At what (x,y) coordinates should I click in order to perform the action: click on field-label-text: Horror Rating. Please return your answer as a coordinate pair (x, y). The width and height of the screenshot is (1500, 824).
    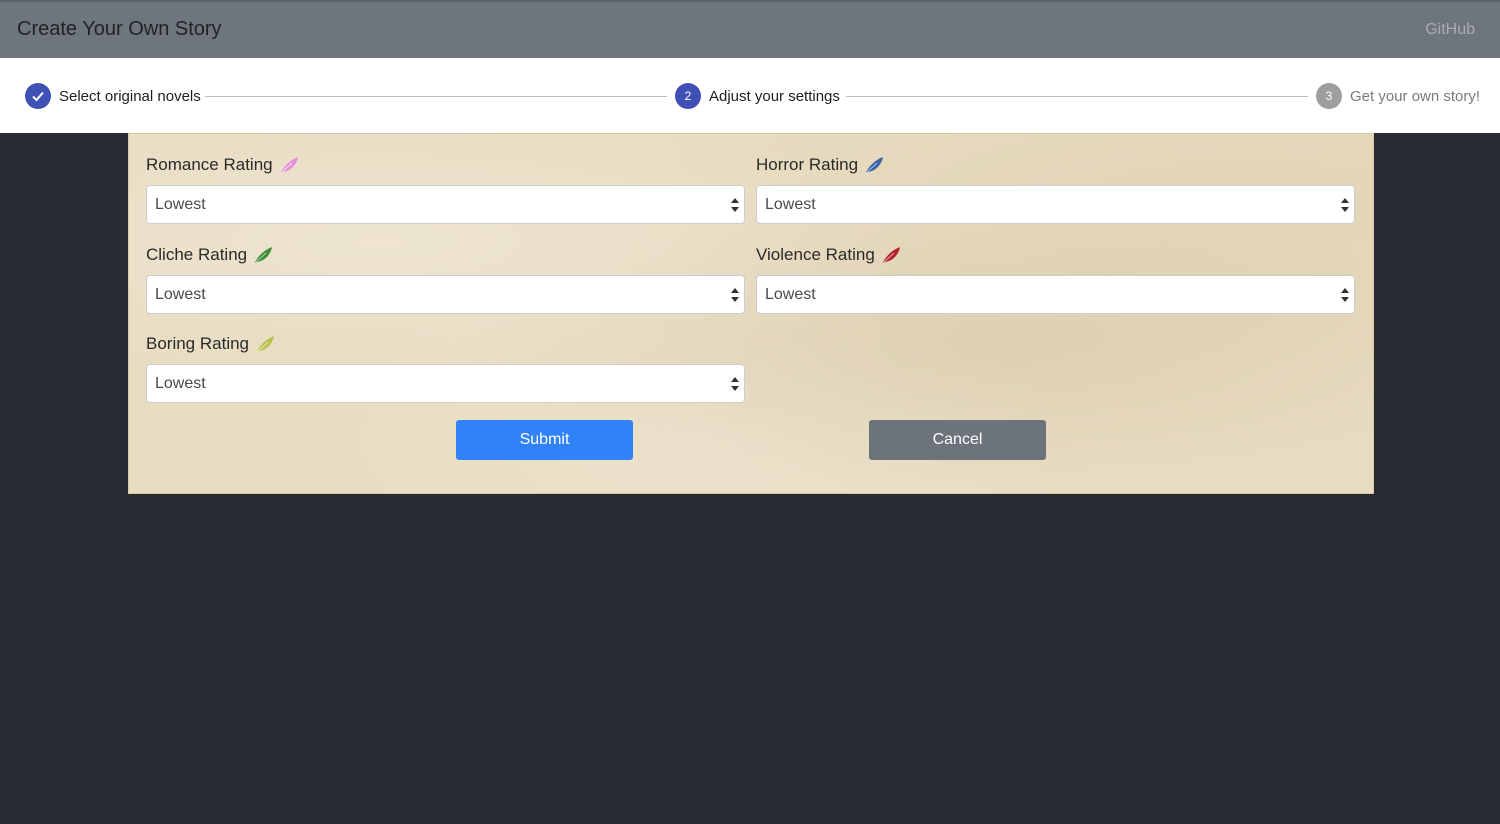
    Looking at the image, I should click on (807, 164).